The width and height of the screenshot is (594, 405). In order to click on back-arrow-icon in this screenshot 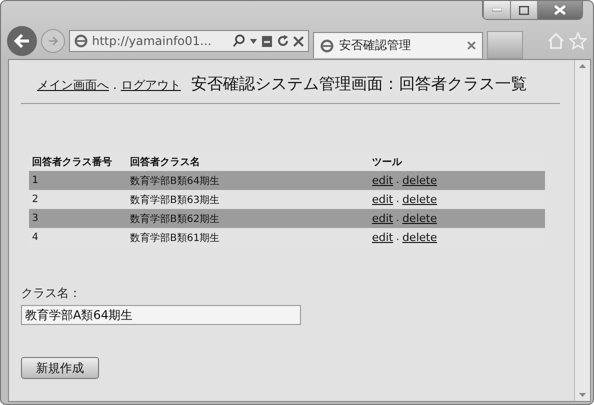, I will do `click(22, 41)`.